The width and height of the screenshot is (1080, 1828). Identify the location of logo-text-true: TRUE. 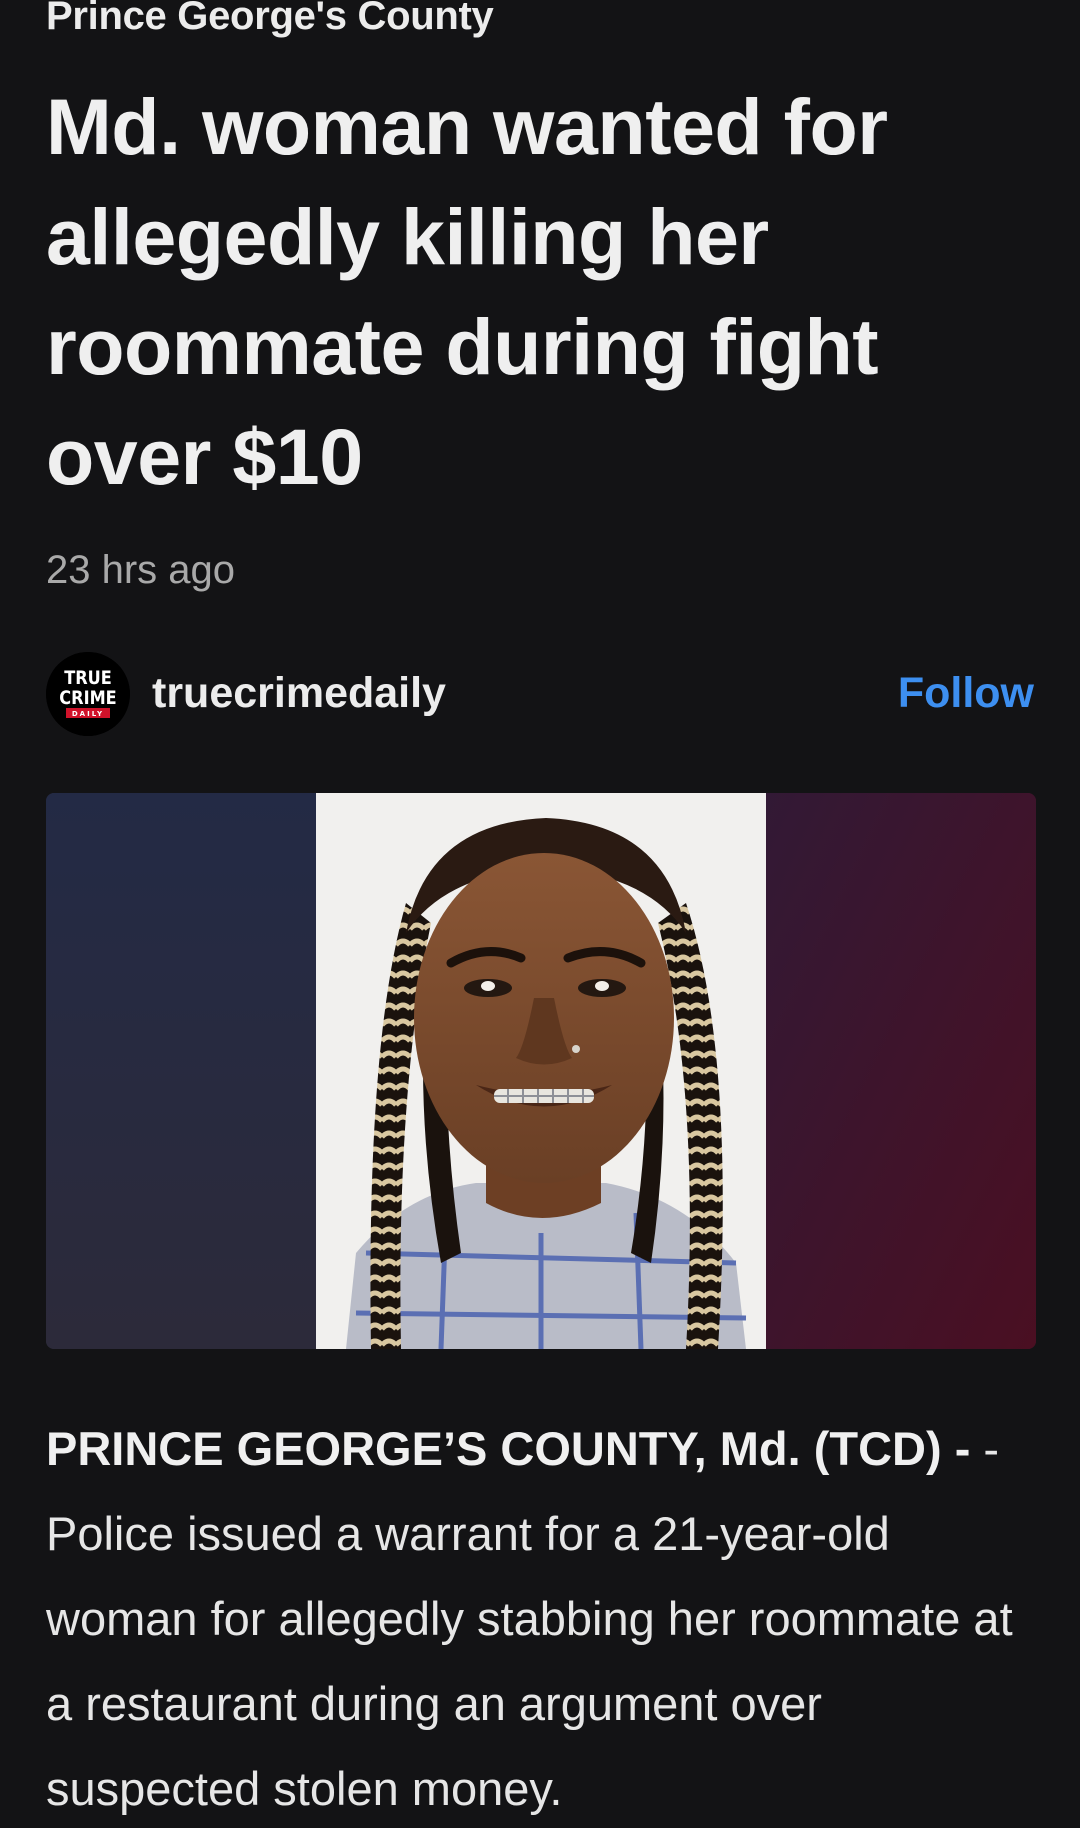
(88, 679).